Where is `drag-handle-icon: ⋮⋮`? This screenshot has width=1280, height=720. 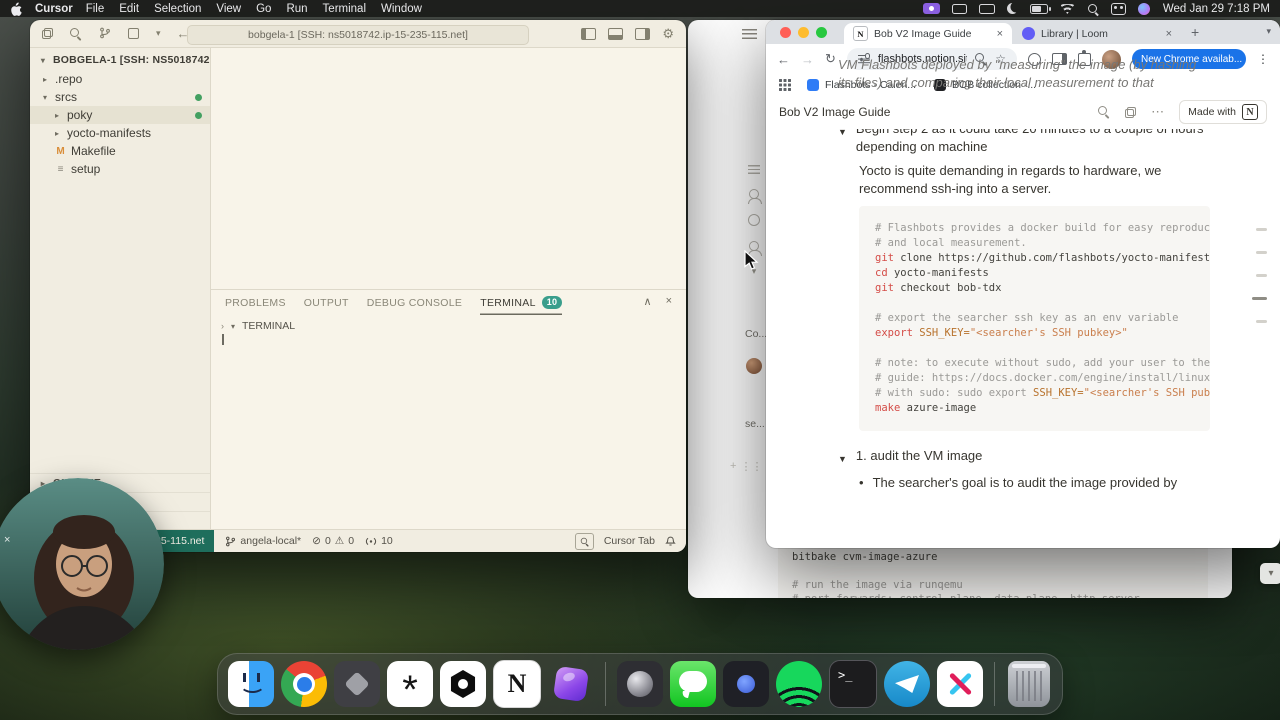
drag-handle-icon: ⋮⋮ is located at coordinates (751, 466).